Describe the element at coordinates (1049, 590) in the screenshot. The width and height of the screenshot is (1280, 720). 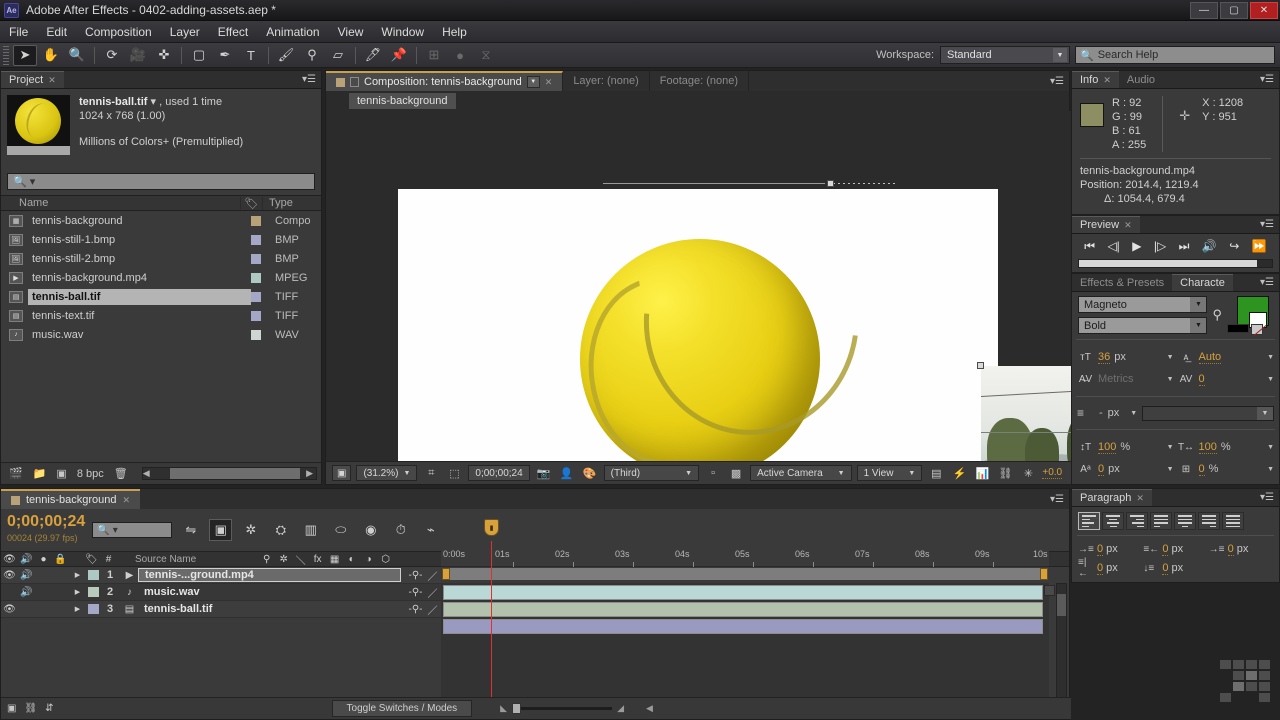
I see `comp-renderer-icon` at that location.